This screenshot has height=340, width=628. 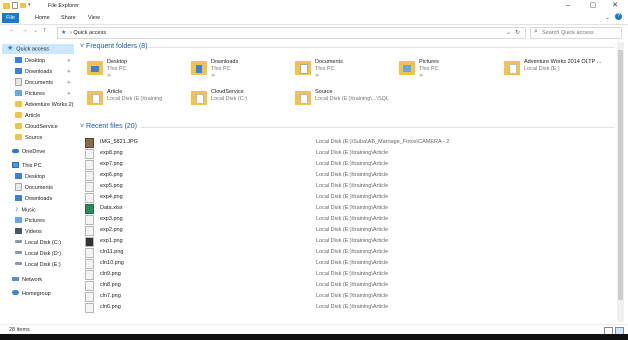 What do you see at coordinates (63, 6) in the screenshot?
I see `window-title: File Explorer` at bounding box center [63, 6].